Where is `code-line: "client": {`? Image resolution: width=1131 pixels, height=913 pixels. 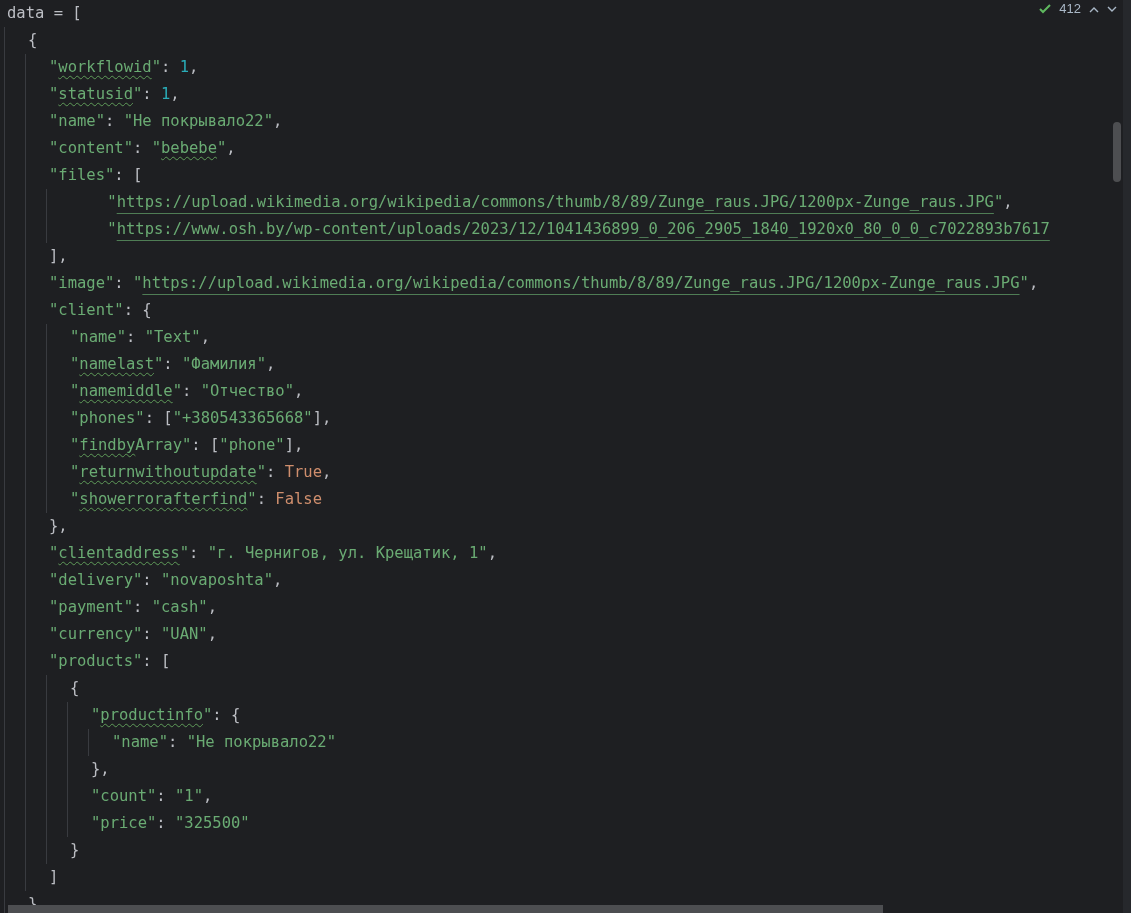
code-line: "client": { is located at coordinates (100, 310).